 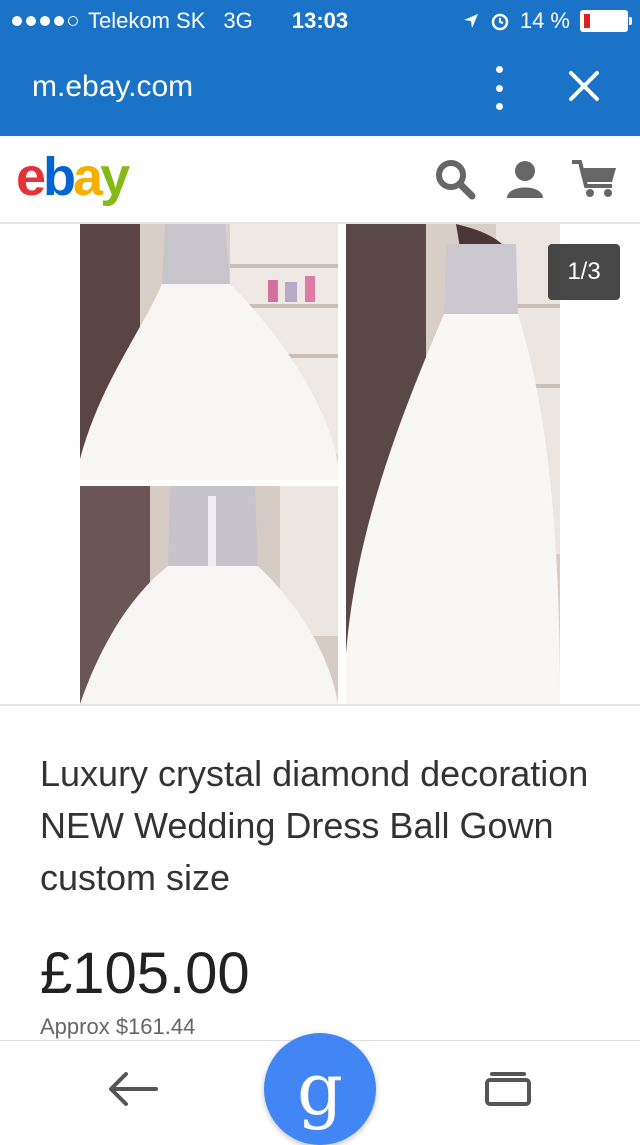 I want to click on cart-icon, so click(x=595, y=179).